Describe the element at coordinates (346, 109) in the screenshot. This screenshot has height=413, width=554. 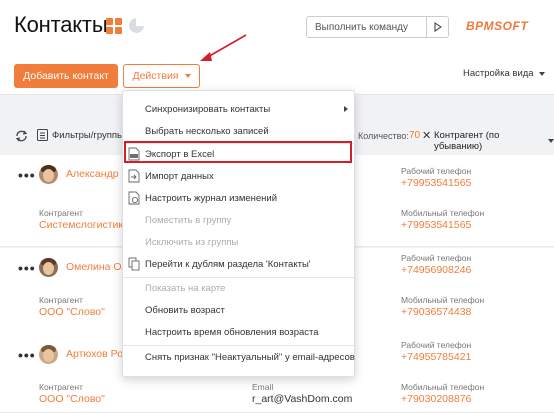
I see `chevron-right-icon` at that location.